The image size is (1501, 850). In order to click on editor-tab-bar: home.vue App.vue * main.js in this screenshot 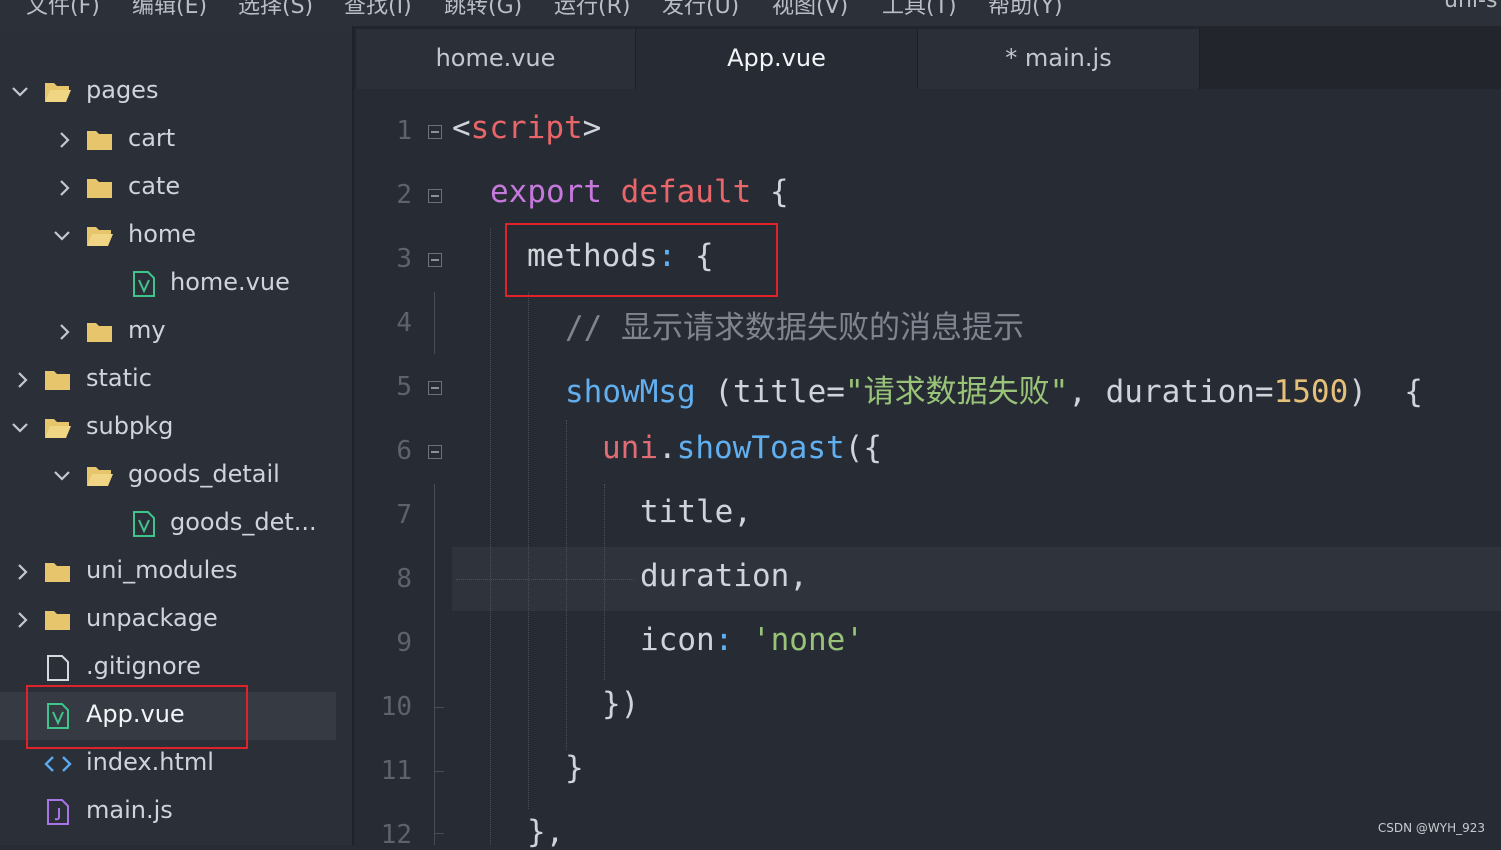, I will do `click(927, 57)`.